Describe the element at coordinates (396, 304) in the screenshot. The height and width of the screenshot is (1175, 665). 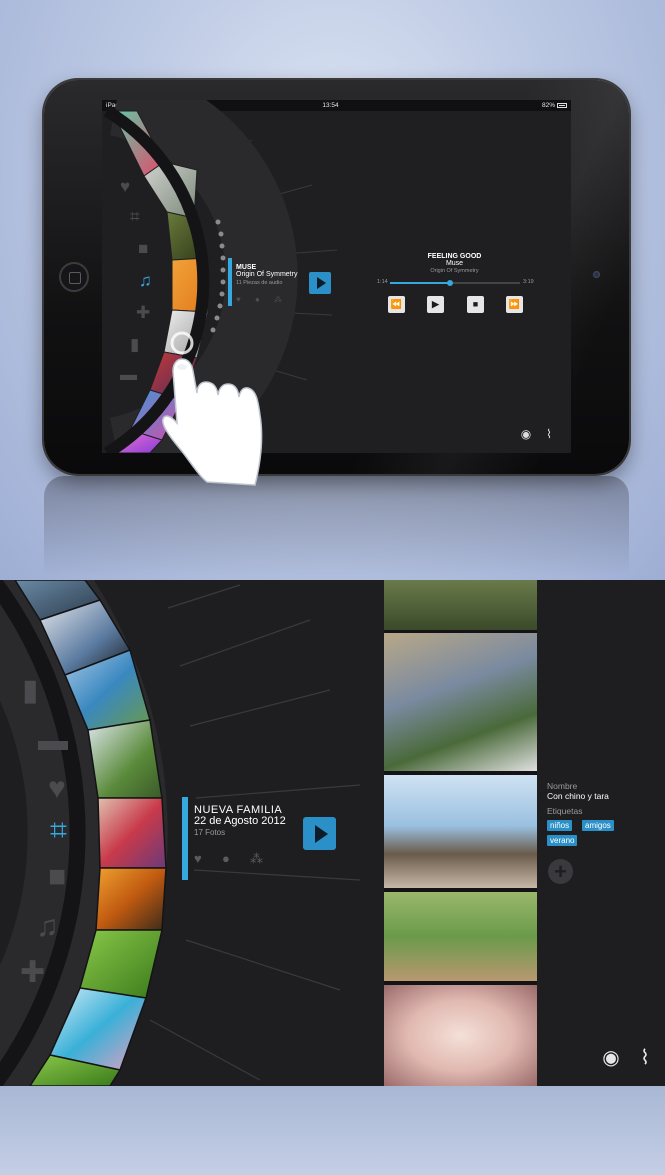
I see `rewind-button: ⏪` at that location.